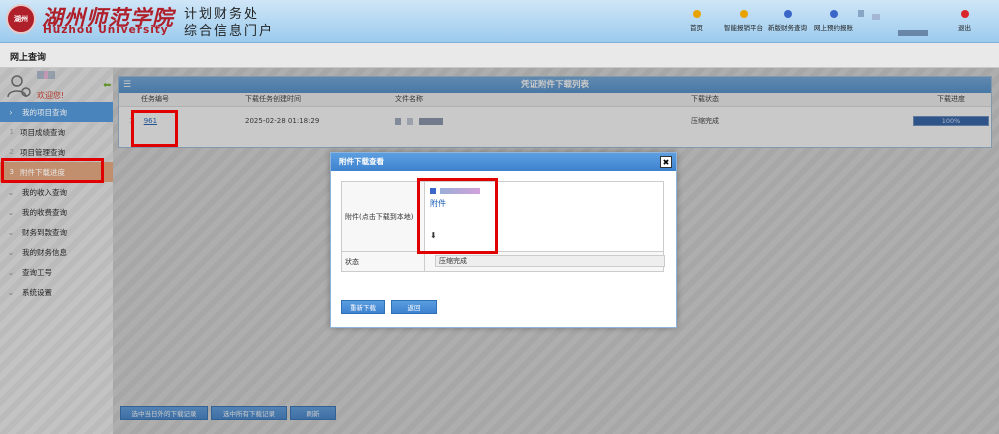  What do you see at coordinates (52, 170) in the screenshot?
I see `highlight-menu-item` at bounding box center [52, 170].